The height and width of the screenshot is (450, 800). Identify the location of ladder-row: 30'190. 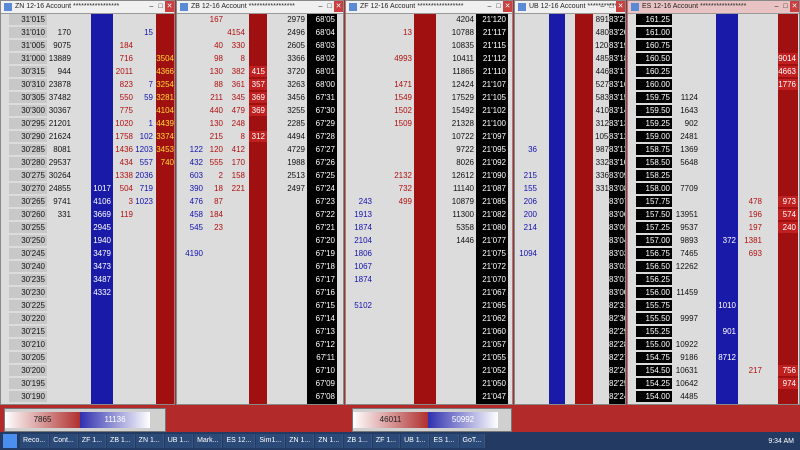
(87, 396).